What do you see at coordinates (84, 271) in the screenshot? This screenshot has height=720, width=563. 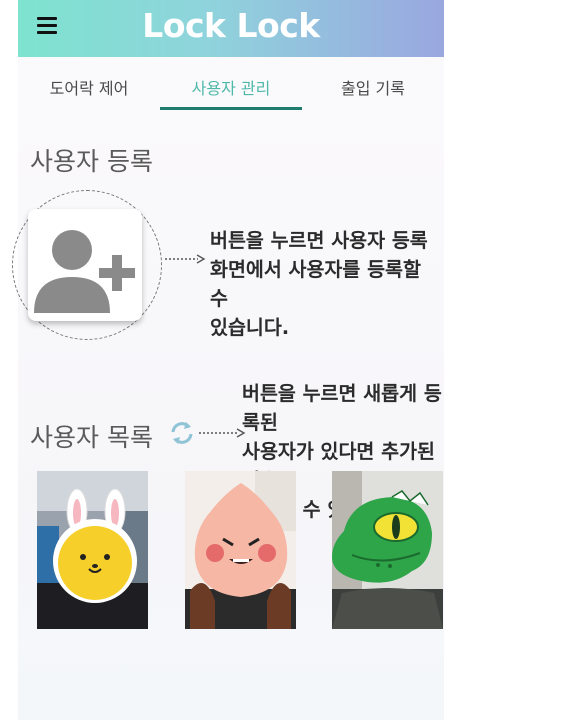 I see `add-user-icon` at bounding box center [84, 271].